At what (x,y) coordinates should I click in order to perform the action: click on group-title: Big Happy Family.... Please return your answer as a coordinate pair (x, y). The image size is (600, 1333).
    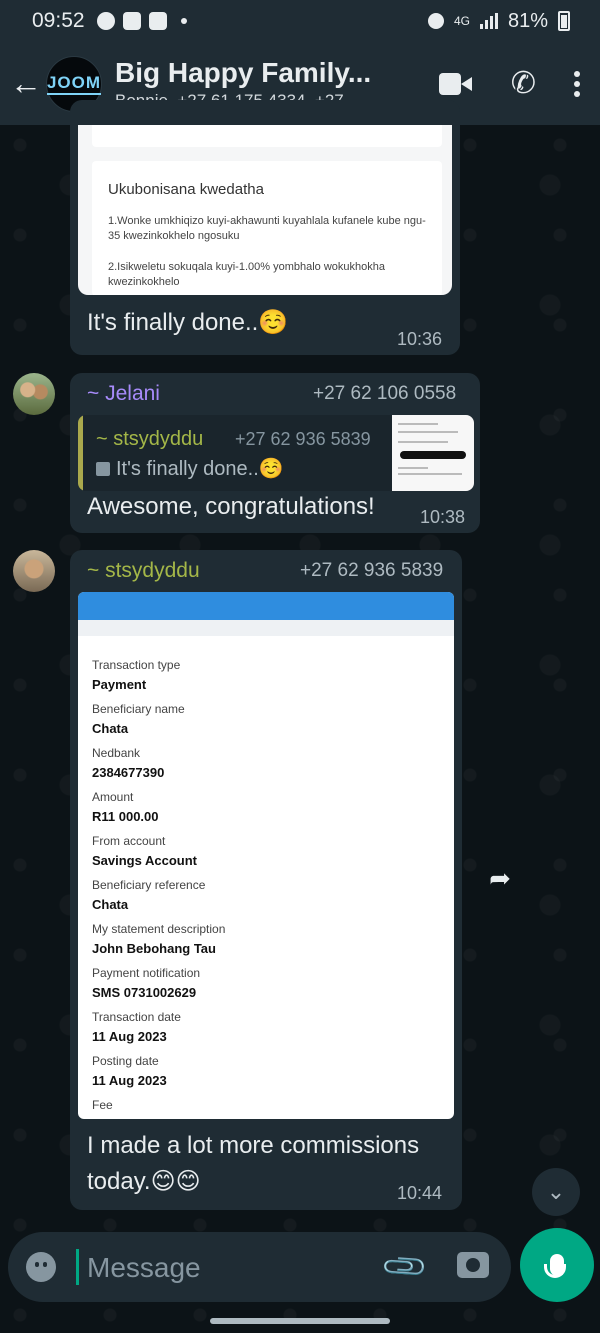
    Looking at the image, I should click on (243, 72).